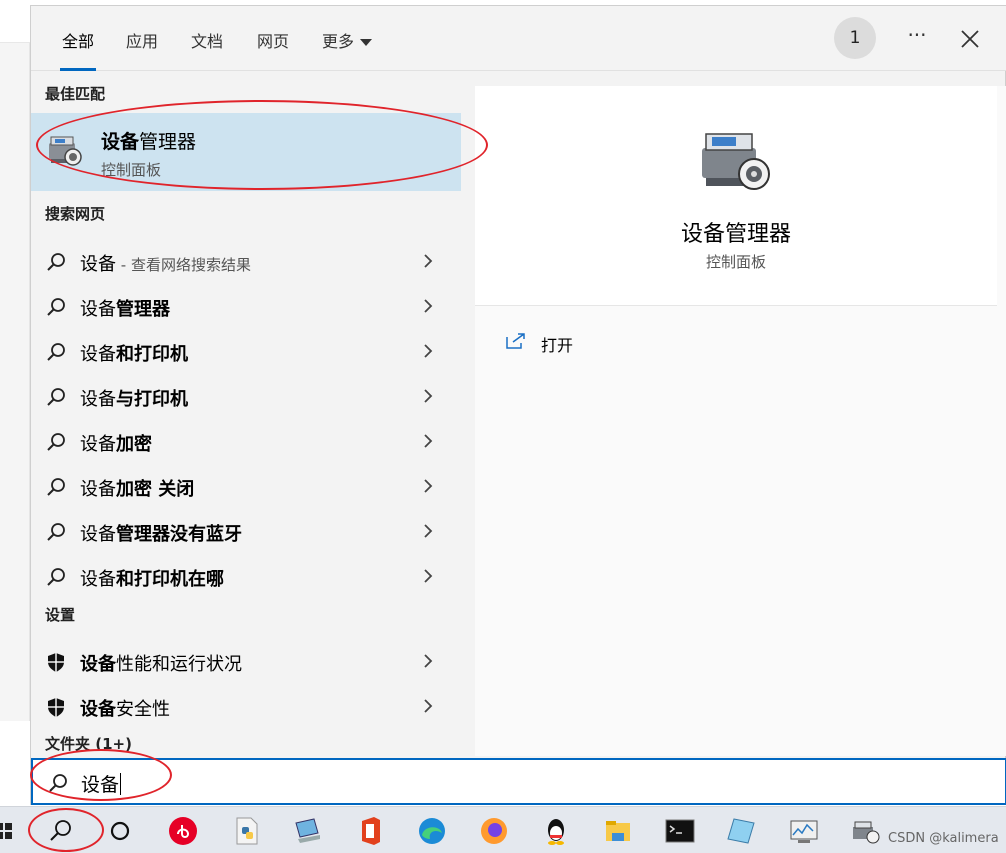 The height and width of the screenshot is (853, 1006). I want to click on tab-documents: 文档, so click(207, 40).